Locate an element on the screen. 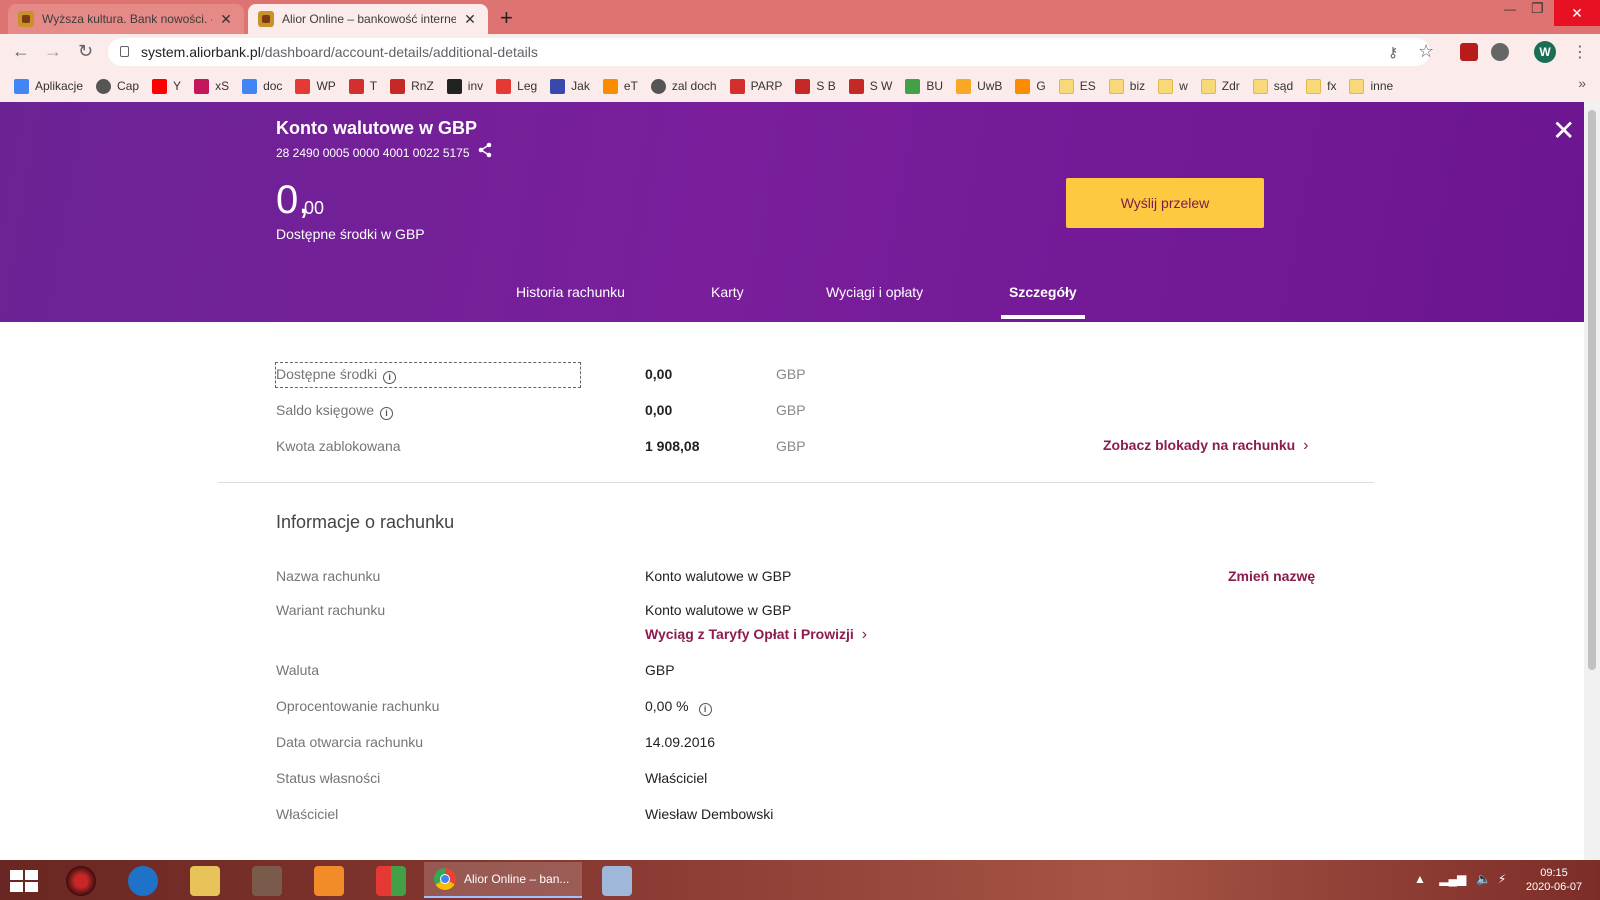  bookmark-item: Jak is located at coordinates (570, 86).